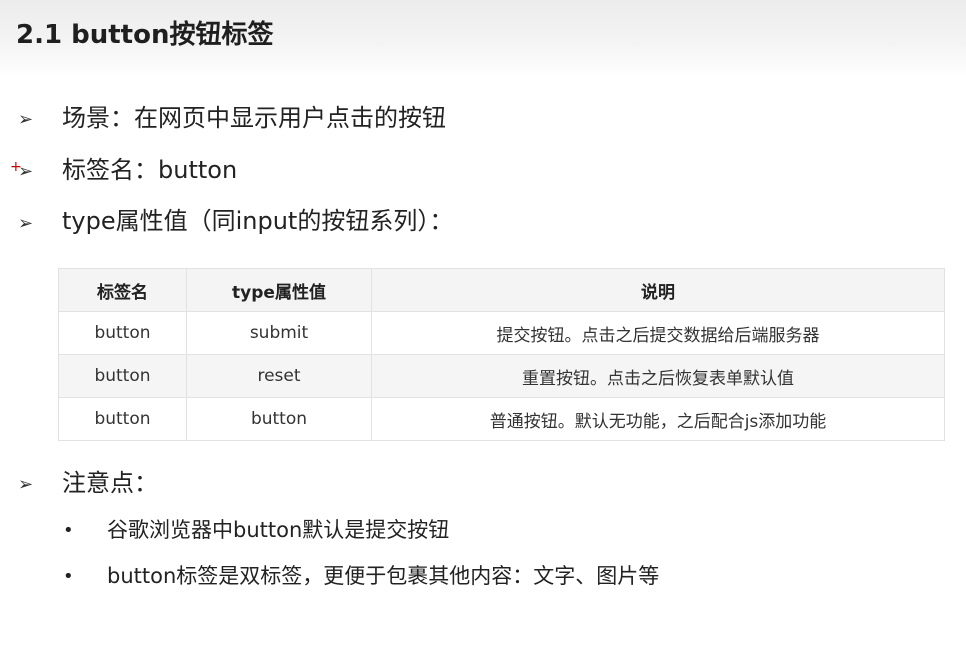  Describe the element at coordinates (483, 39) in the screenshot. I see `slide-header: 2.1 button按钮标签` at that location.